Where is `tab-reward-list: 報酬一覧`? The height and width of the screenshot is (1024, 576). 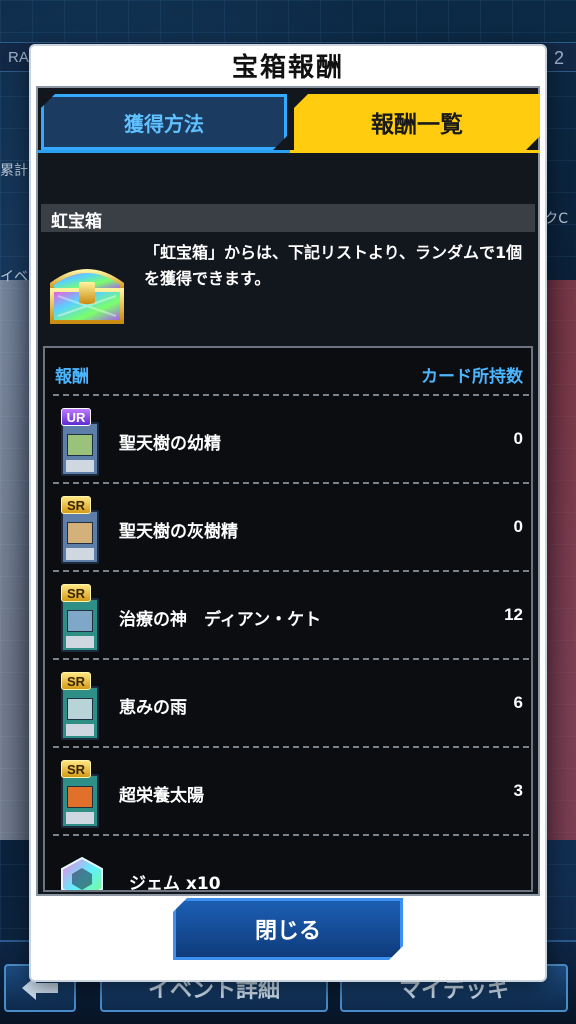 tab-reward-list: 報酬一覧 is located at coordinates (417, 122).